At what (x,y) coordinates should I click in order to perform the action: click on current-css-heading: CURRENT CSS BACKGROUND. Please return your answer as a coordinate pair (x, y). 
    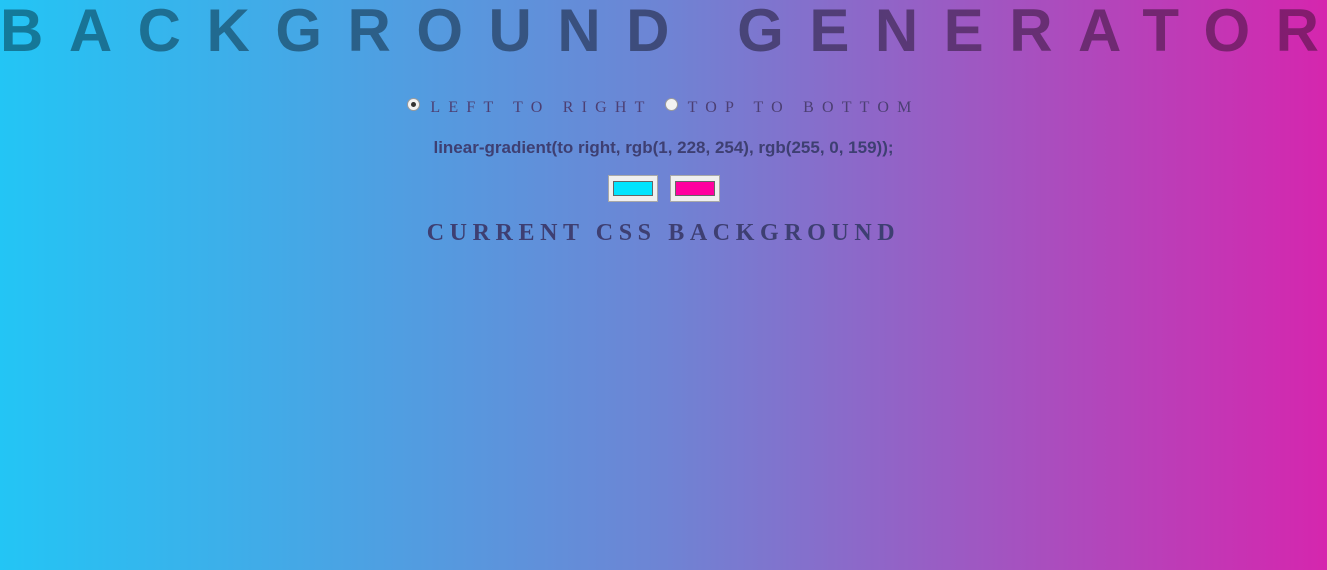
    Looking at the image, I should click on (663, 233).